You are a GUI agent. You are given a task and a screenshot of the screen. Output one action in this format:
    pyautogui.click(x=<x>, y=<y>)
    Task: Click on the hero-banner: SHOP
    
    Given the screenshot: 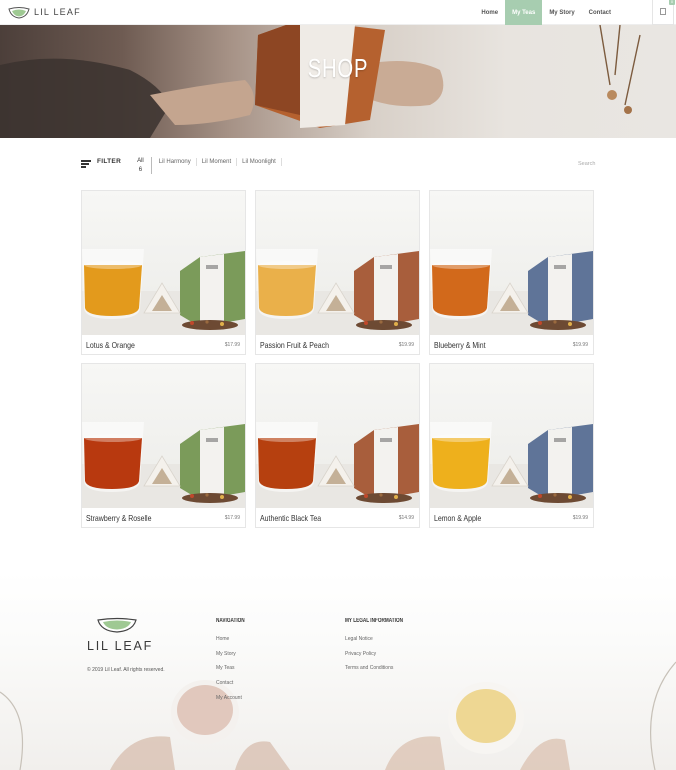 What is the action you would take?
    pyautogui.click(x=338, y=81)
    